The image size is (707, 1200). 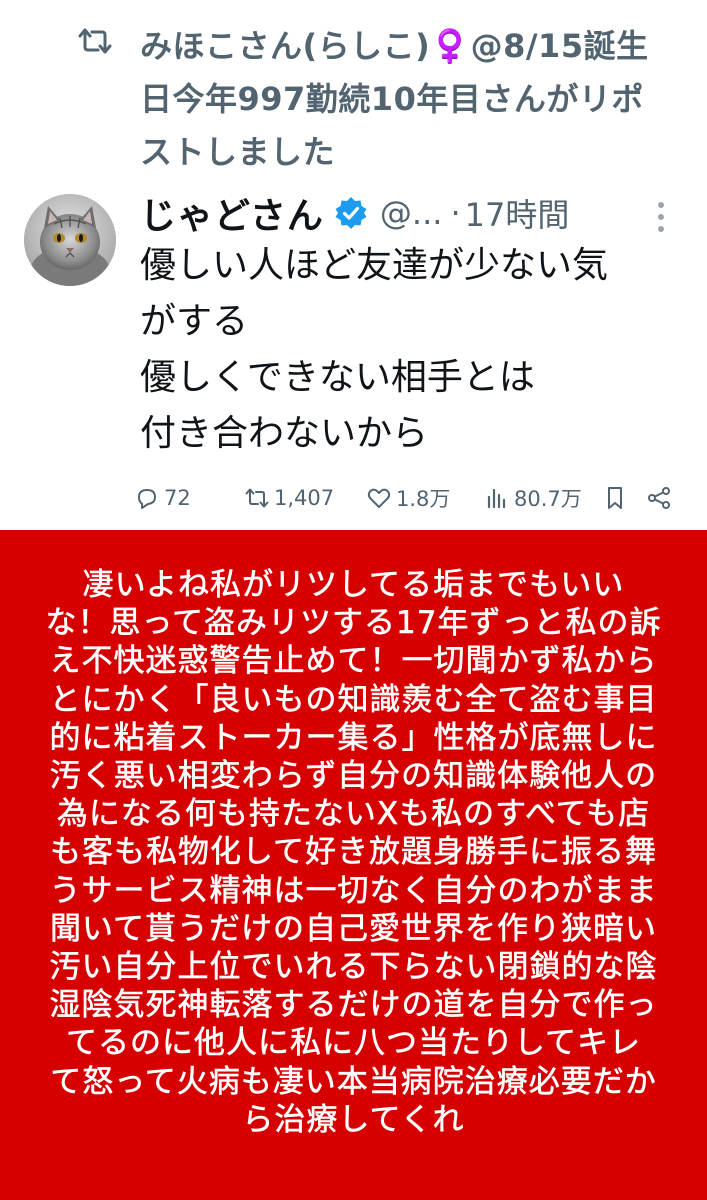 I want to click on post-time: 17時間, so click(x=517, y=213).